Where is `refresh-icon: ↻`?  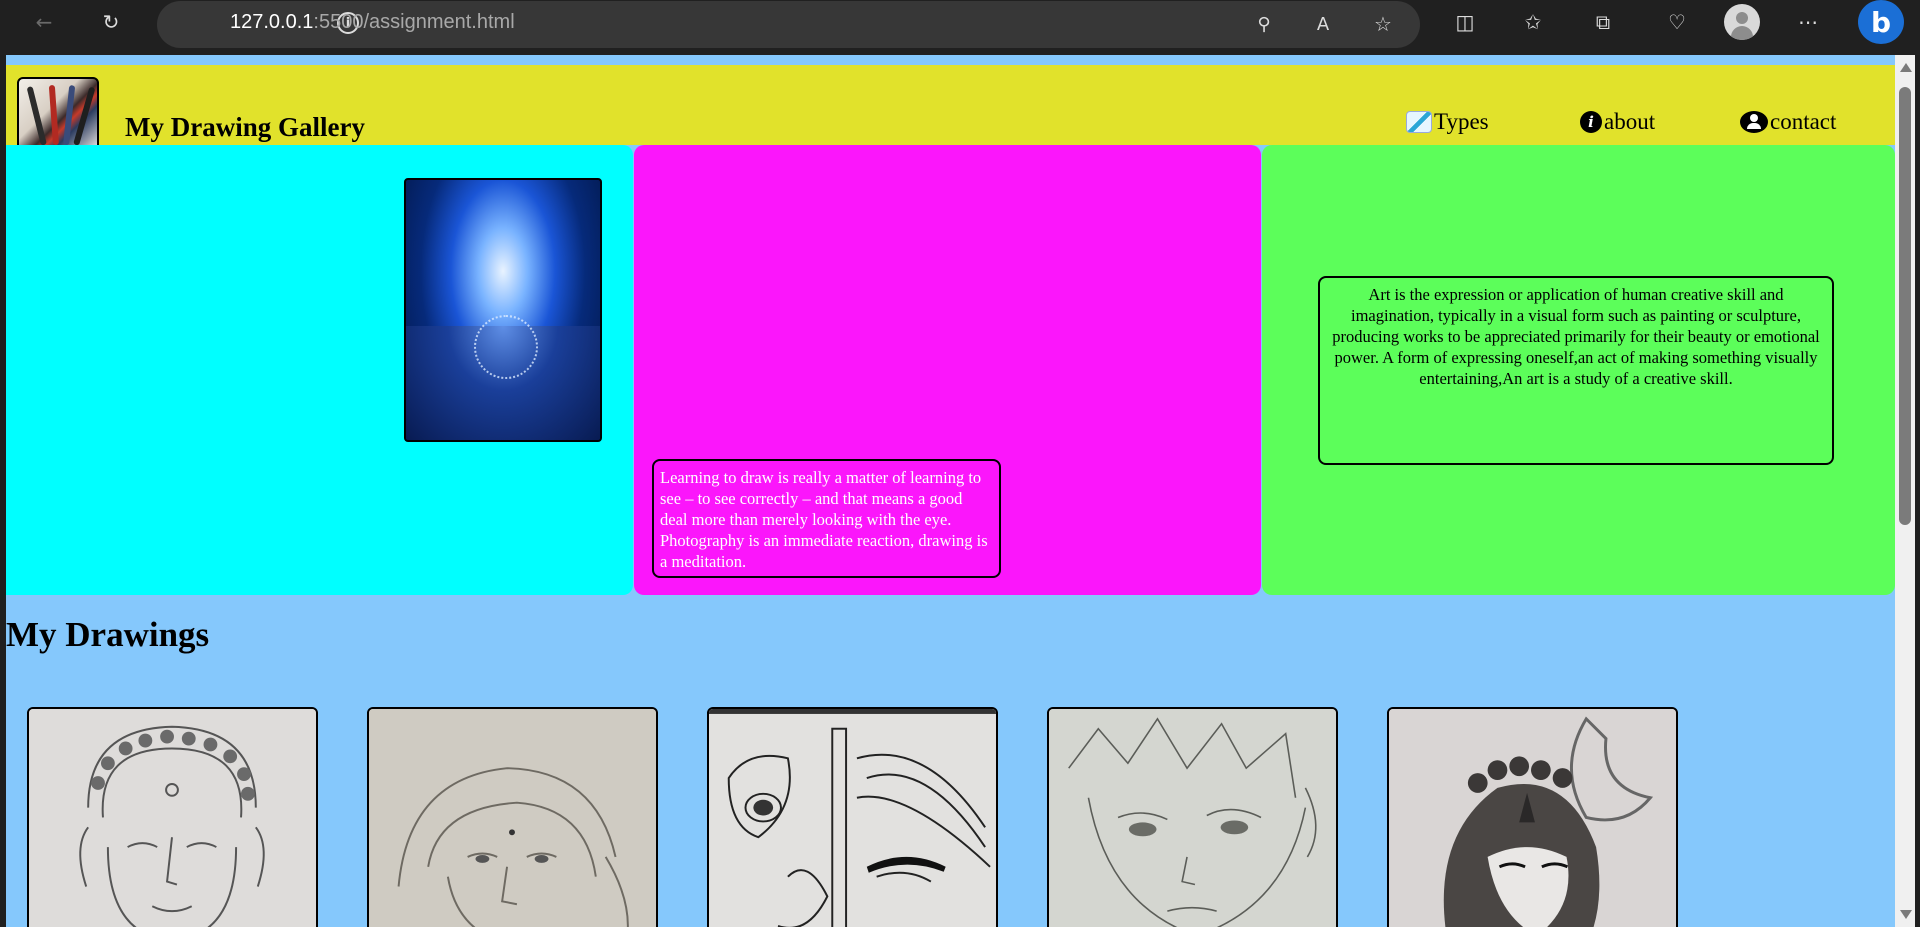
refresh-icon: ↻ is located at coordinates (111, 22).